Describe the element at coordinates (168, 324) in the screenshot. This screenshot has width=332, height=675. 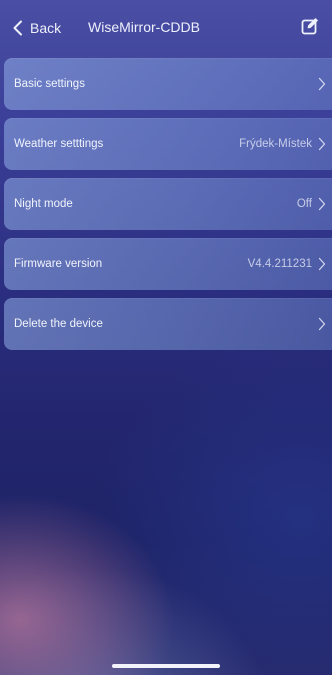
I see `delete-device-row: Delete the device` at that location.